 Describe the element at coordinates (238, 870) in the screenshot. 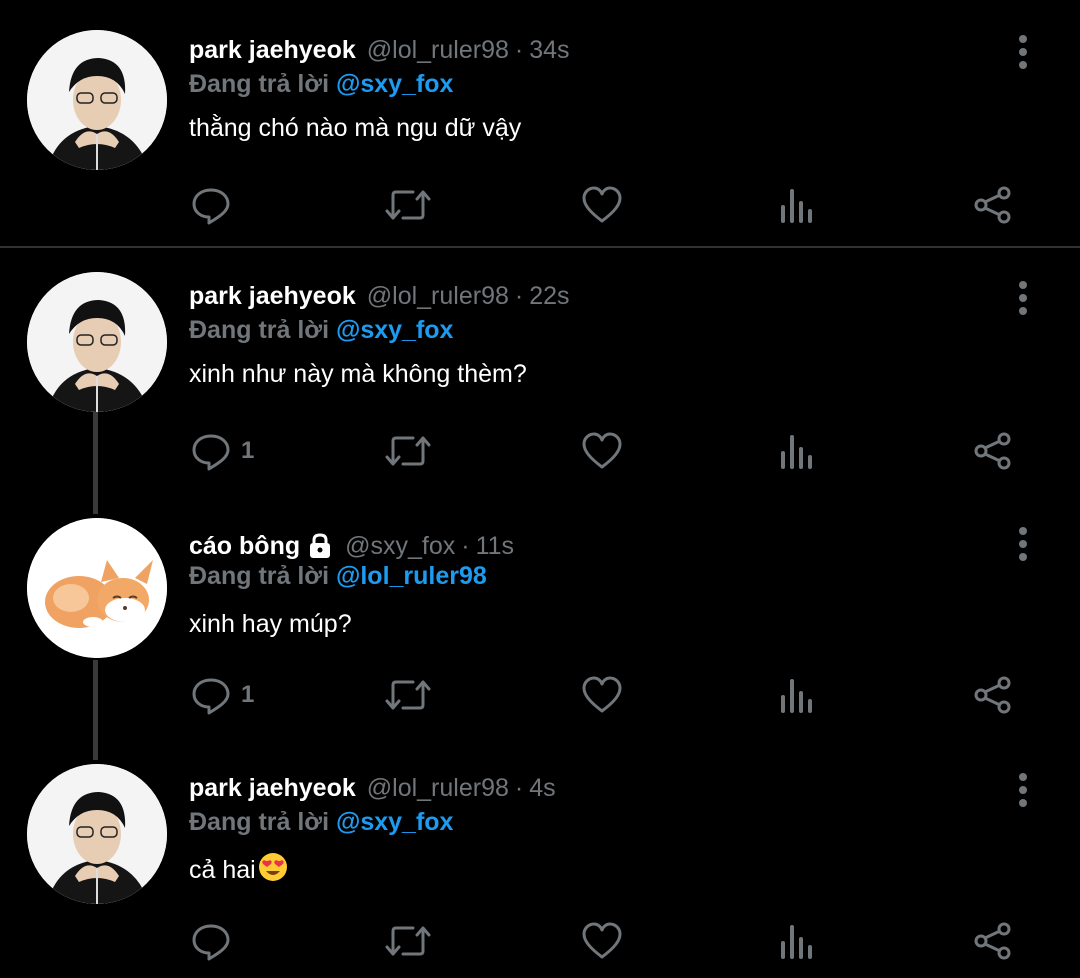

I see `tweet-body: cả hai` at that location.